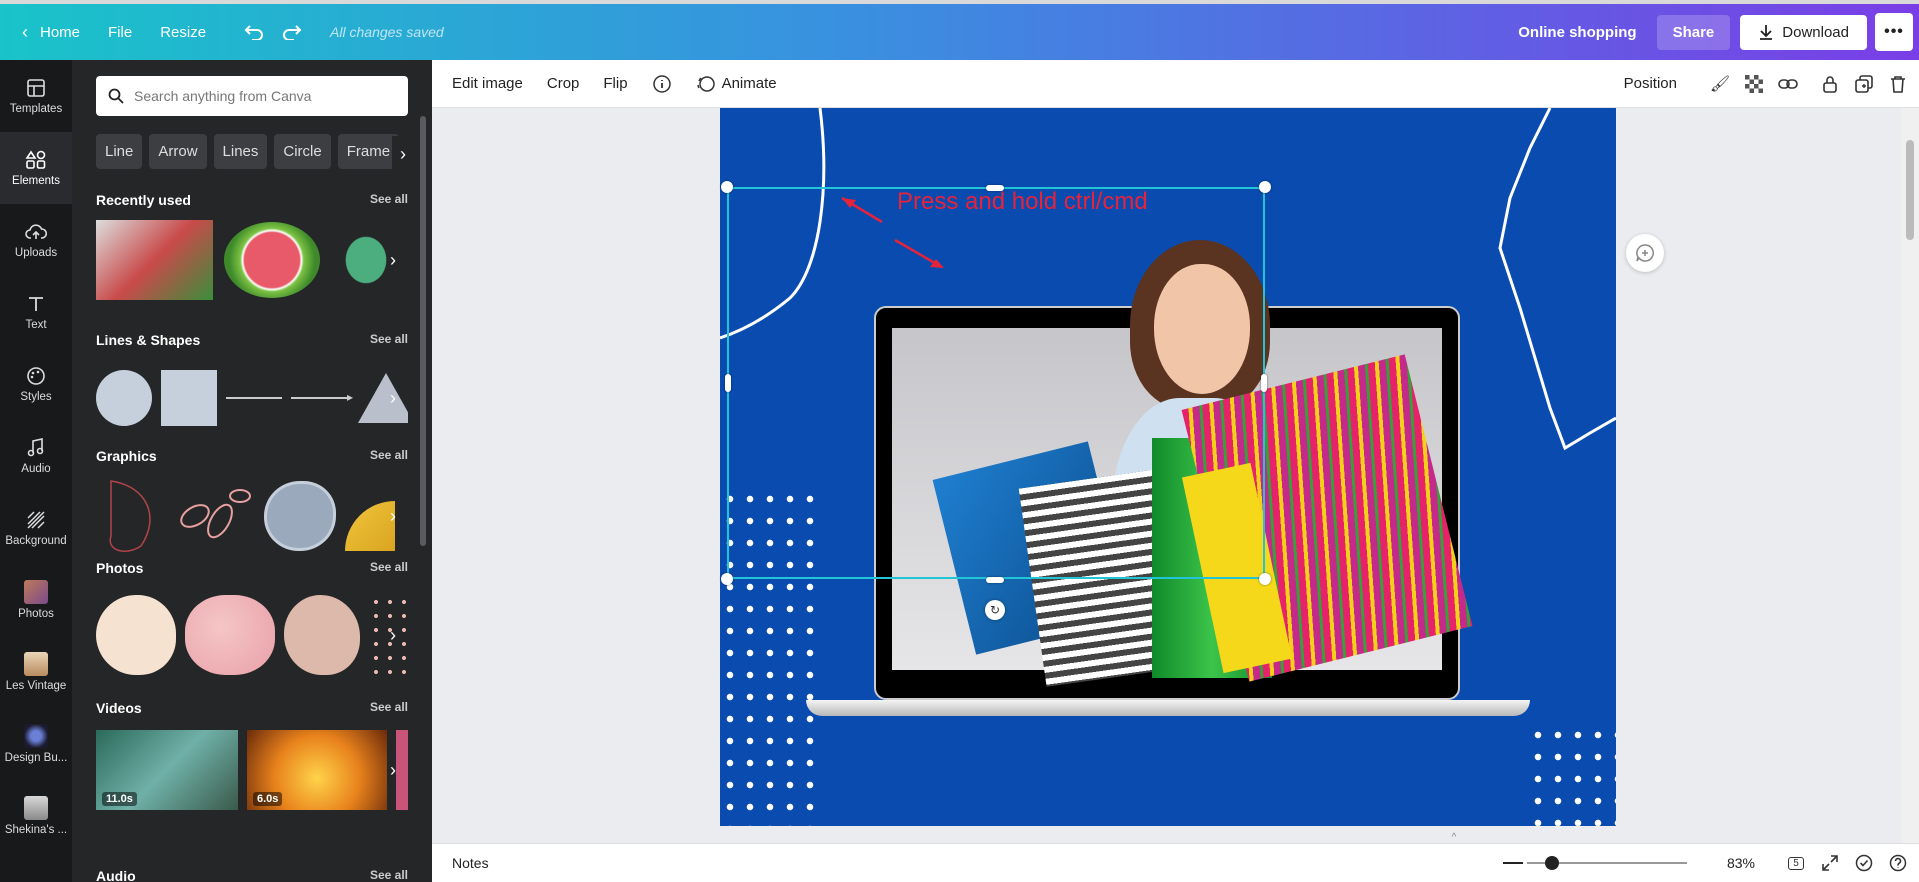 The height and width of the screenshot is (882, 1919). I want to click on canvas-scrollbar-thumb, so click(1910, 190).